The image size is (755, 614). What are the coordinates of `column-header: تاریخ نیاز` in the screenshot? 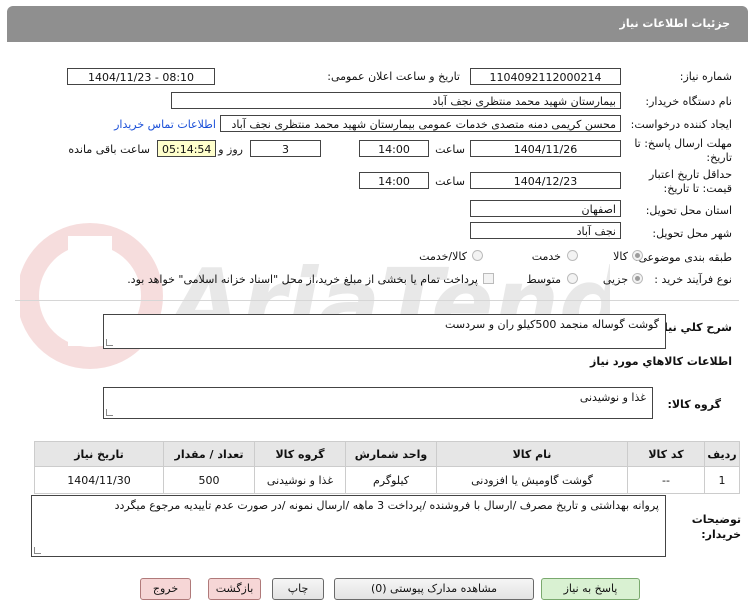 It's located at (99, 454).